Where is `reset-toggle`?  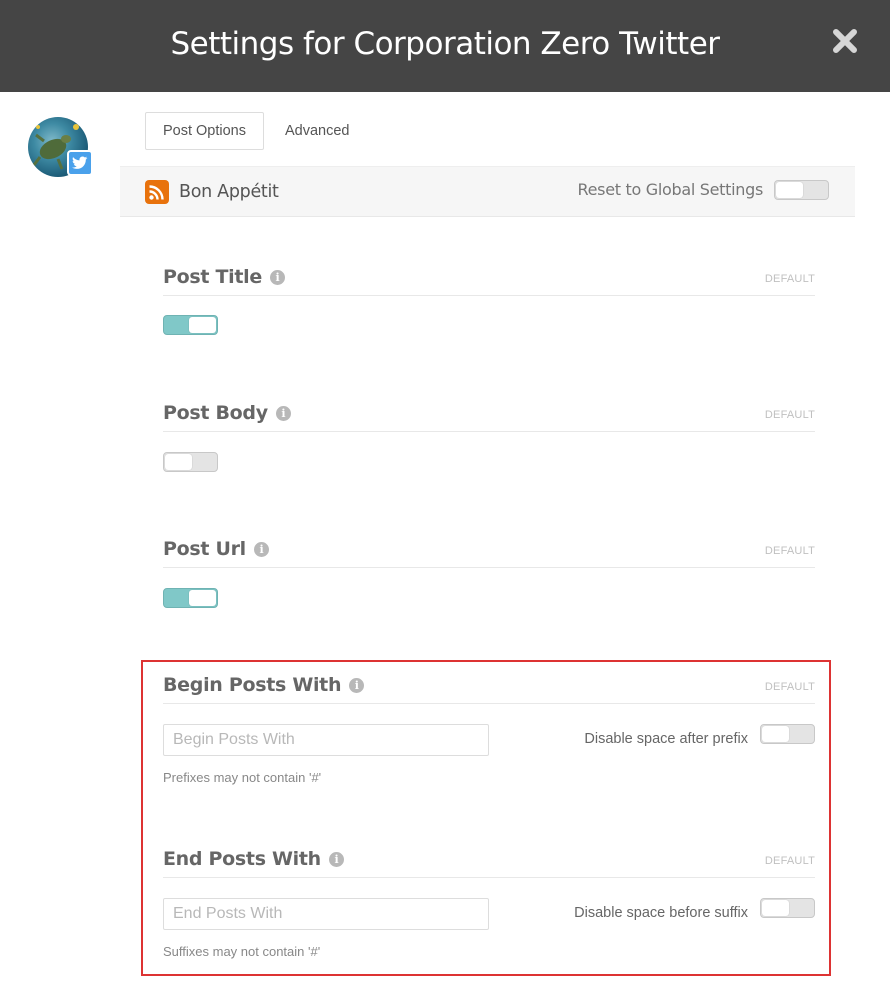 reset-toggle is located at coordinates (801, 190).